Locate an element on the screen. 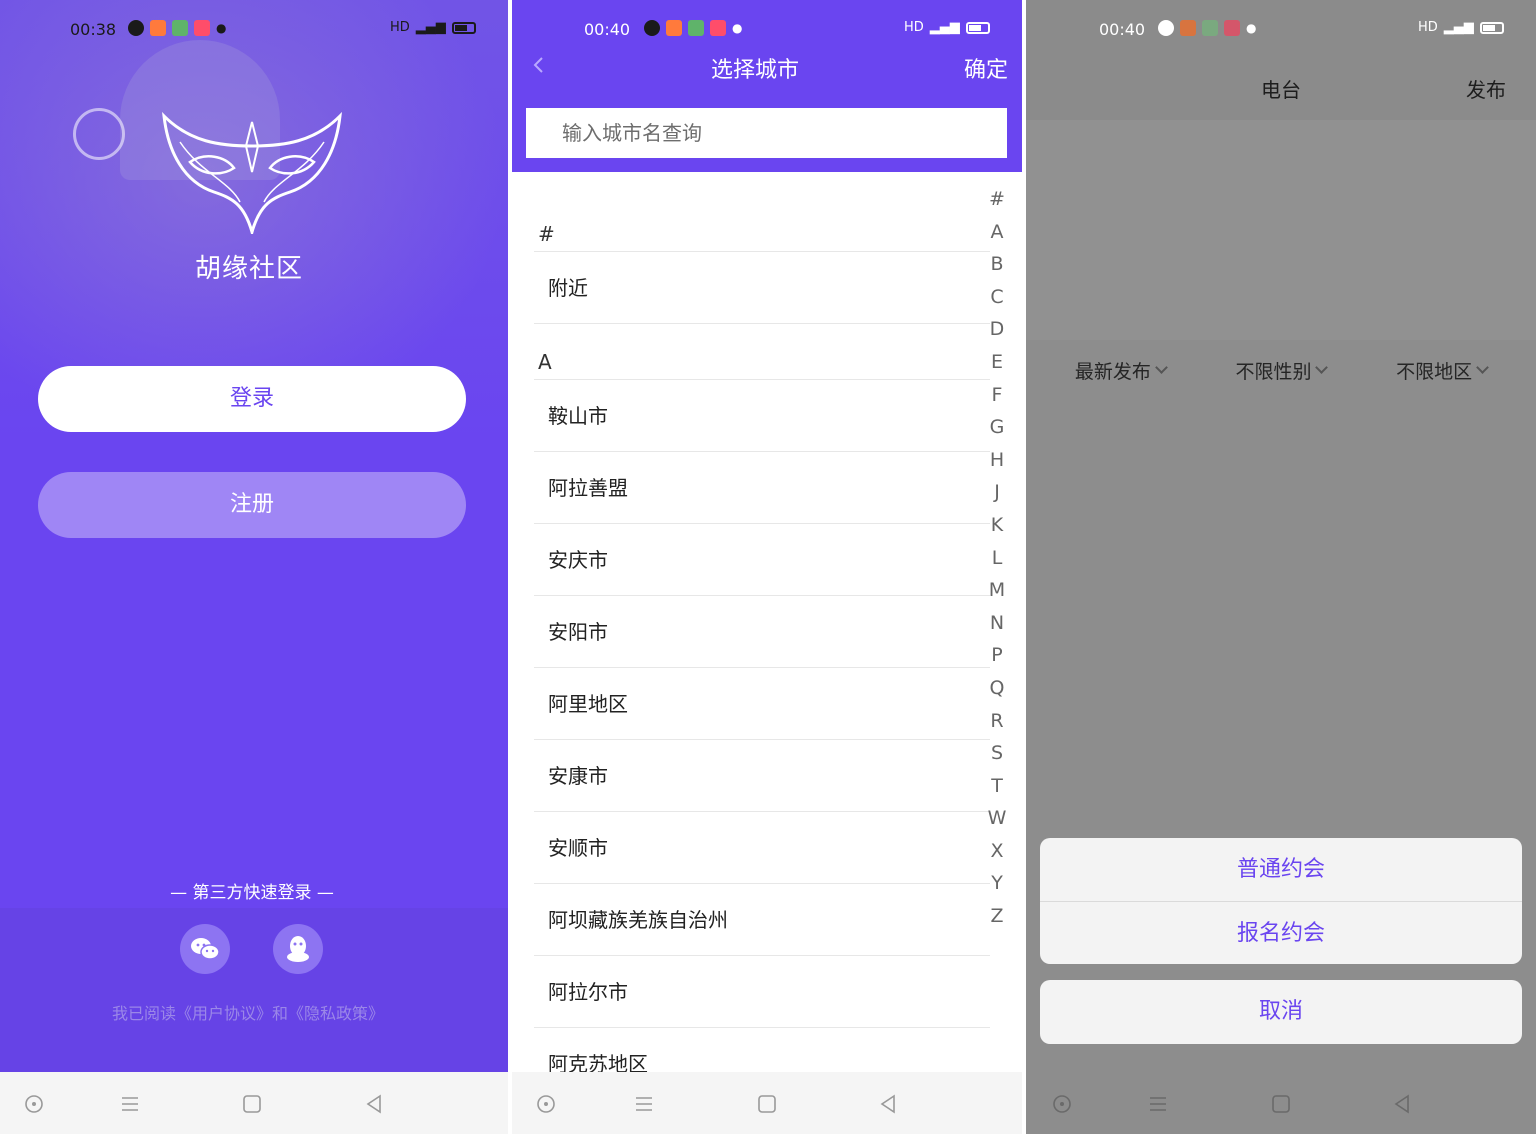 This screenshot has width=1536, height=1134. login-button: 登录 is located at coordinates (252, 399).